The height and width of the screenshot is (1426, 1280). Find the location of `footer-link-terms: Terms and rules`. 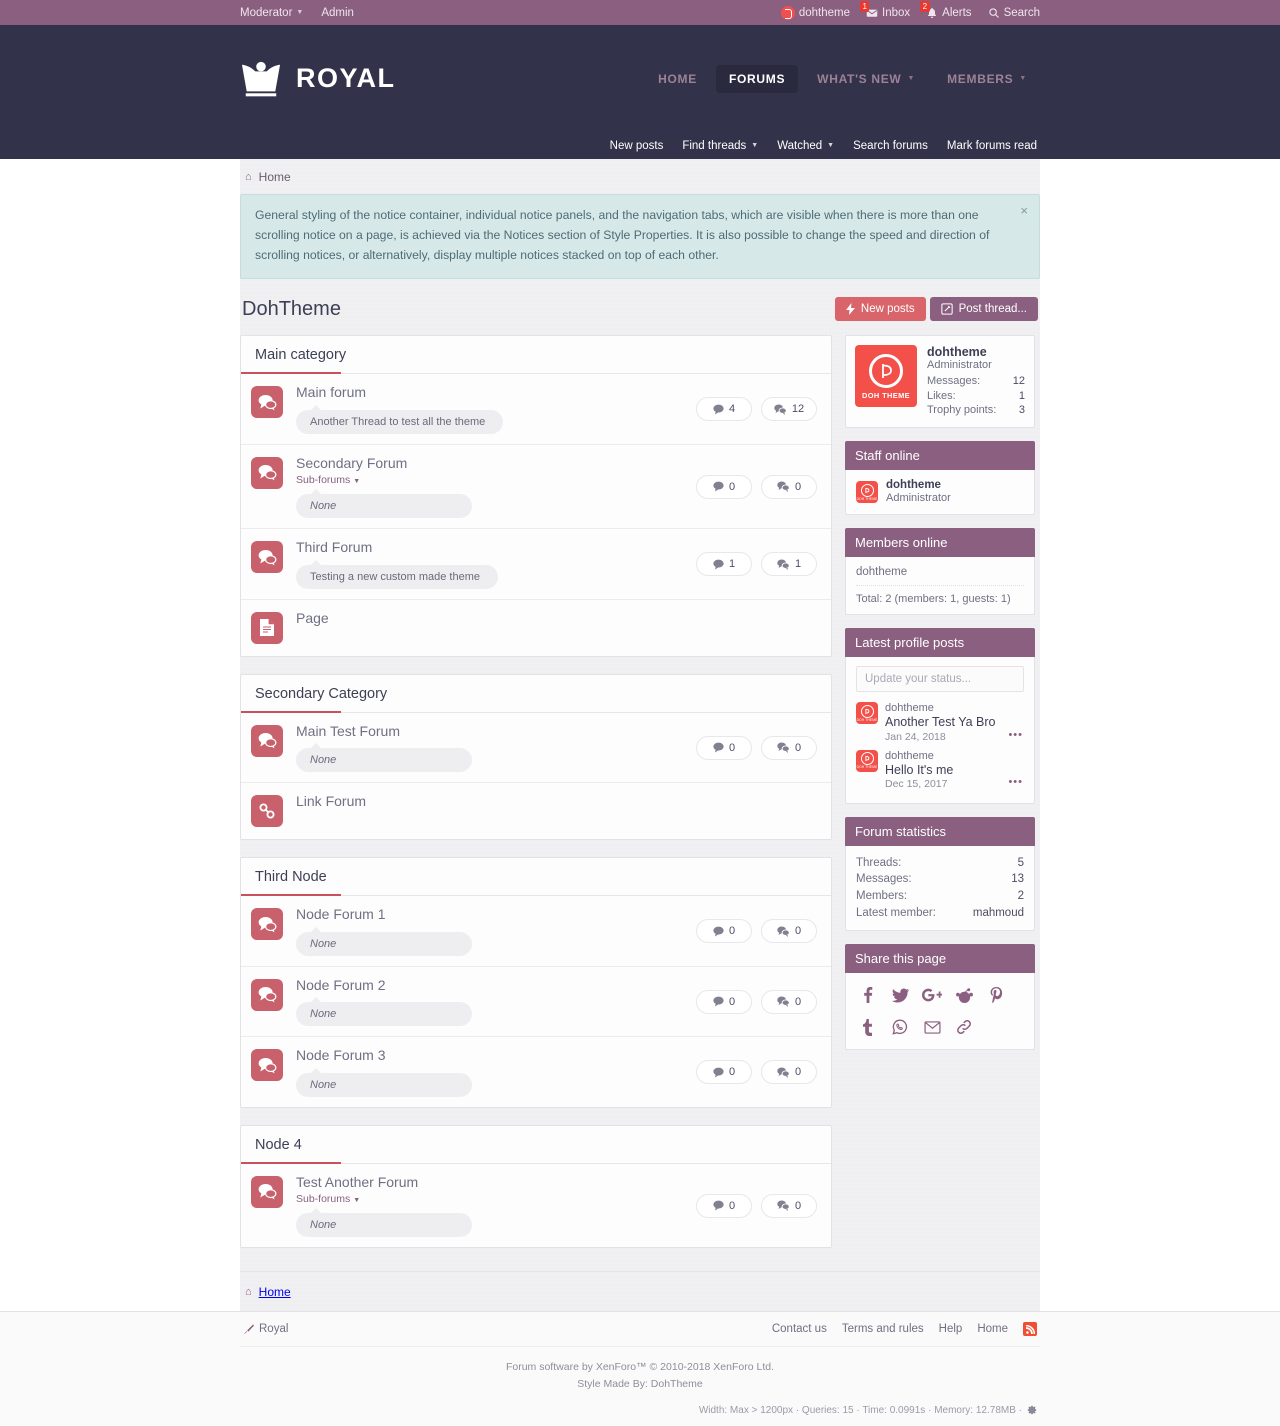

footer-link-terms: Terms and rules is located at coordinates (883, 1329).